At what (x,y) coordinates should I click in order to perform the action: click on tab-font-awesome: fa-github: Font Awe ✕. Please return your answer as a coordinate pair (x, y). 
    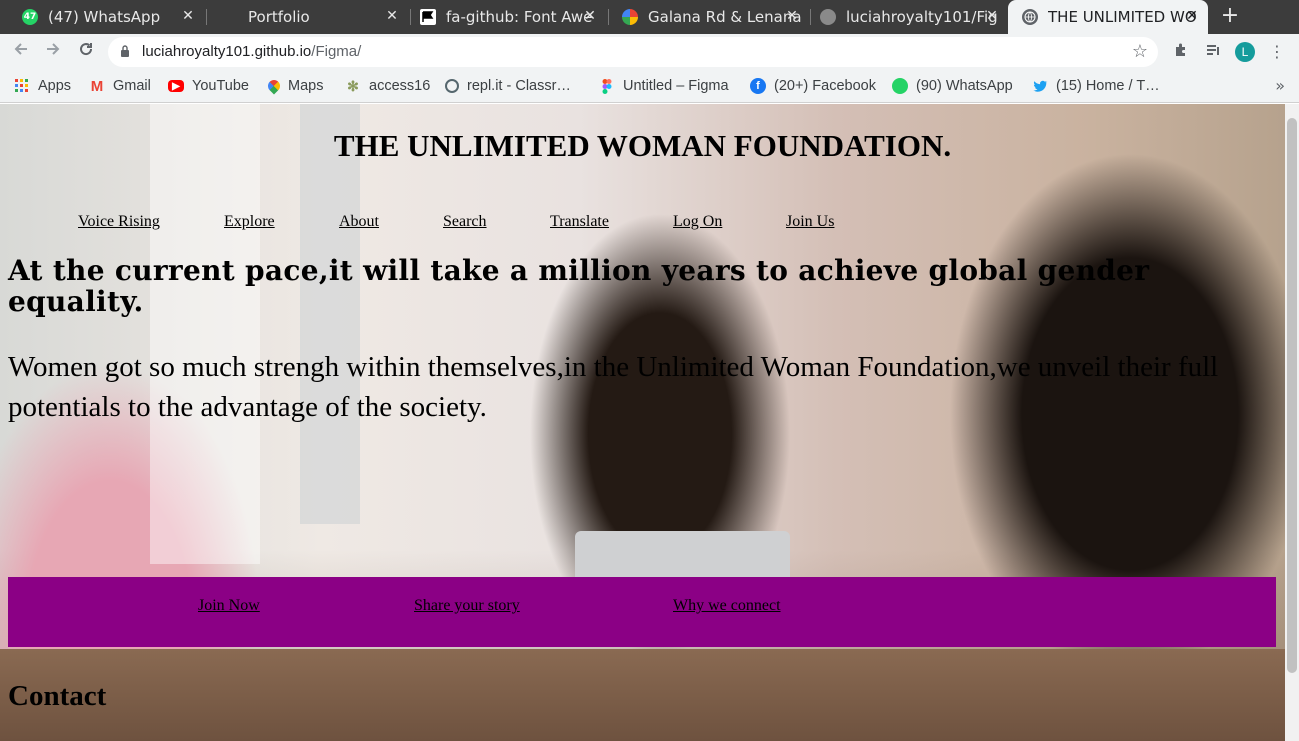
    Looking at the image, I should click on (506, 17).